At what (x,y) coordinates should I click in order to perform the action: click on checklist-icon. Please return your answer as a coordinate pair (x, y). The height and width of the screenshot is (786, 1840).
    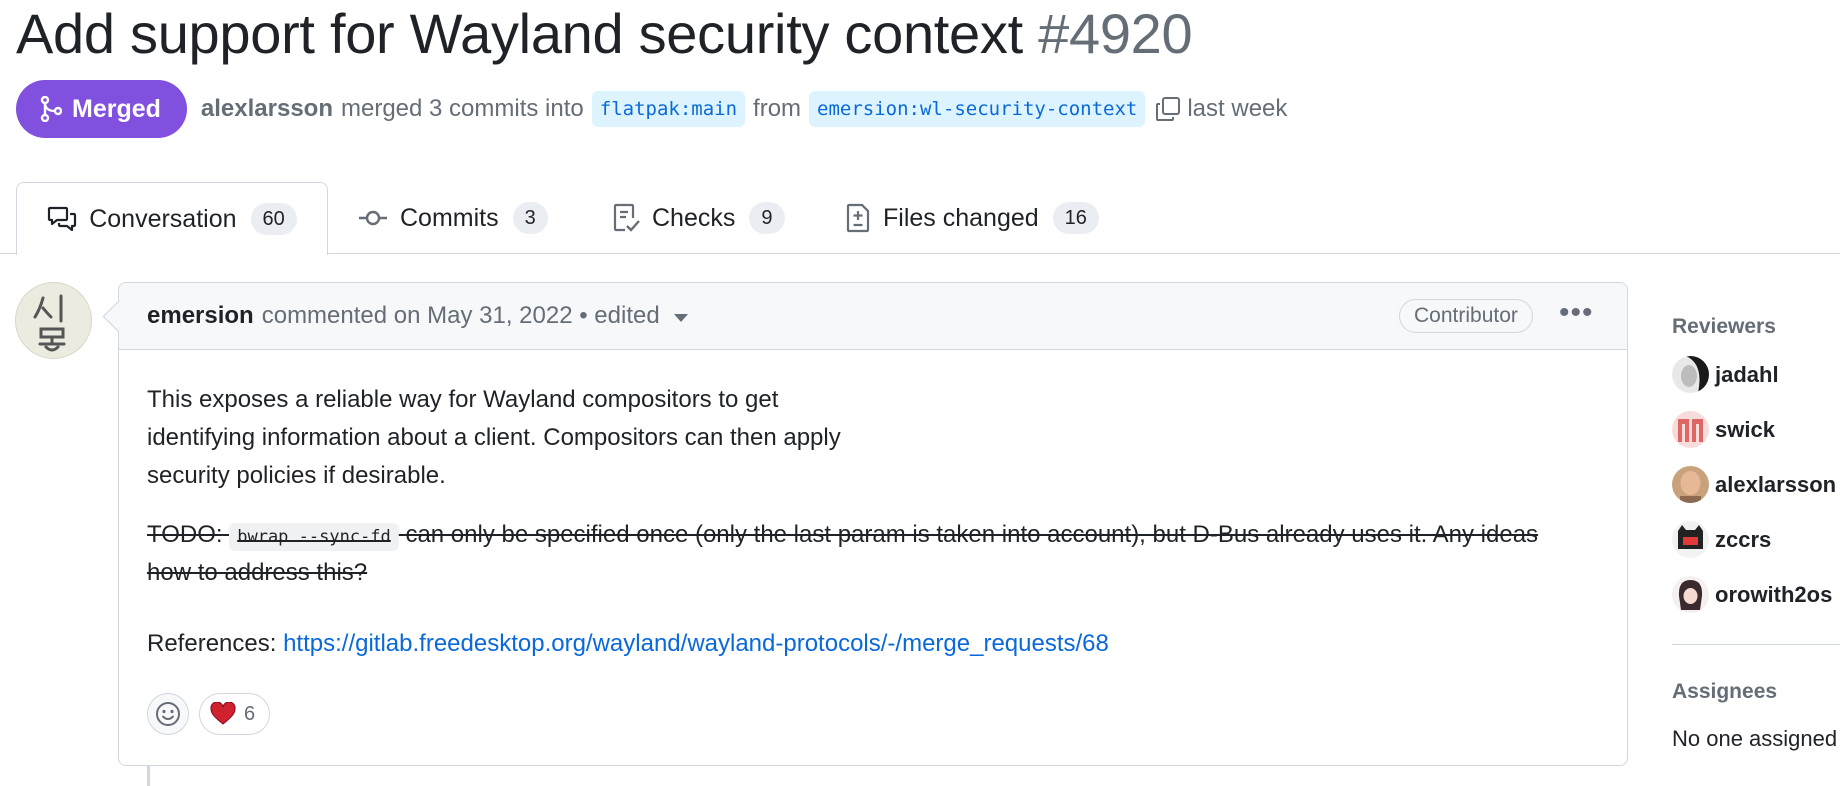
    Looking at the image, I should click on (626, 218).